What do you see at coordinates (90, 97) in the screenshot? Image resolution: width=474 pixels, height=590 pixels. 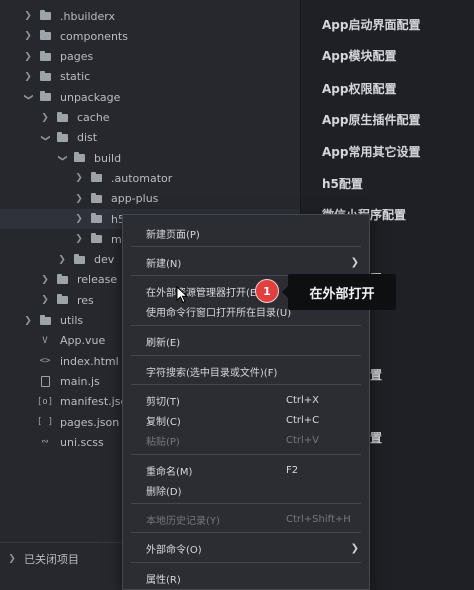 I see `tree-item-label: unpackage` at bounding box center [90, 97].